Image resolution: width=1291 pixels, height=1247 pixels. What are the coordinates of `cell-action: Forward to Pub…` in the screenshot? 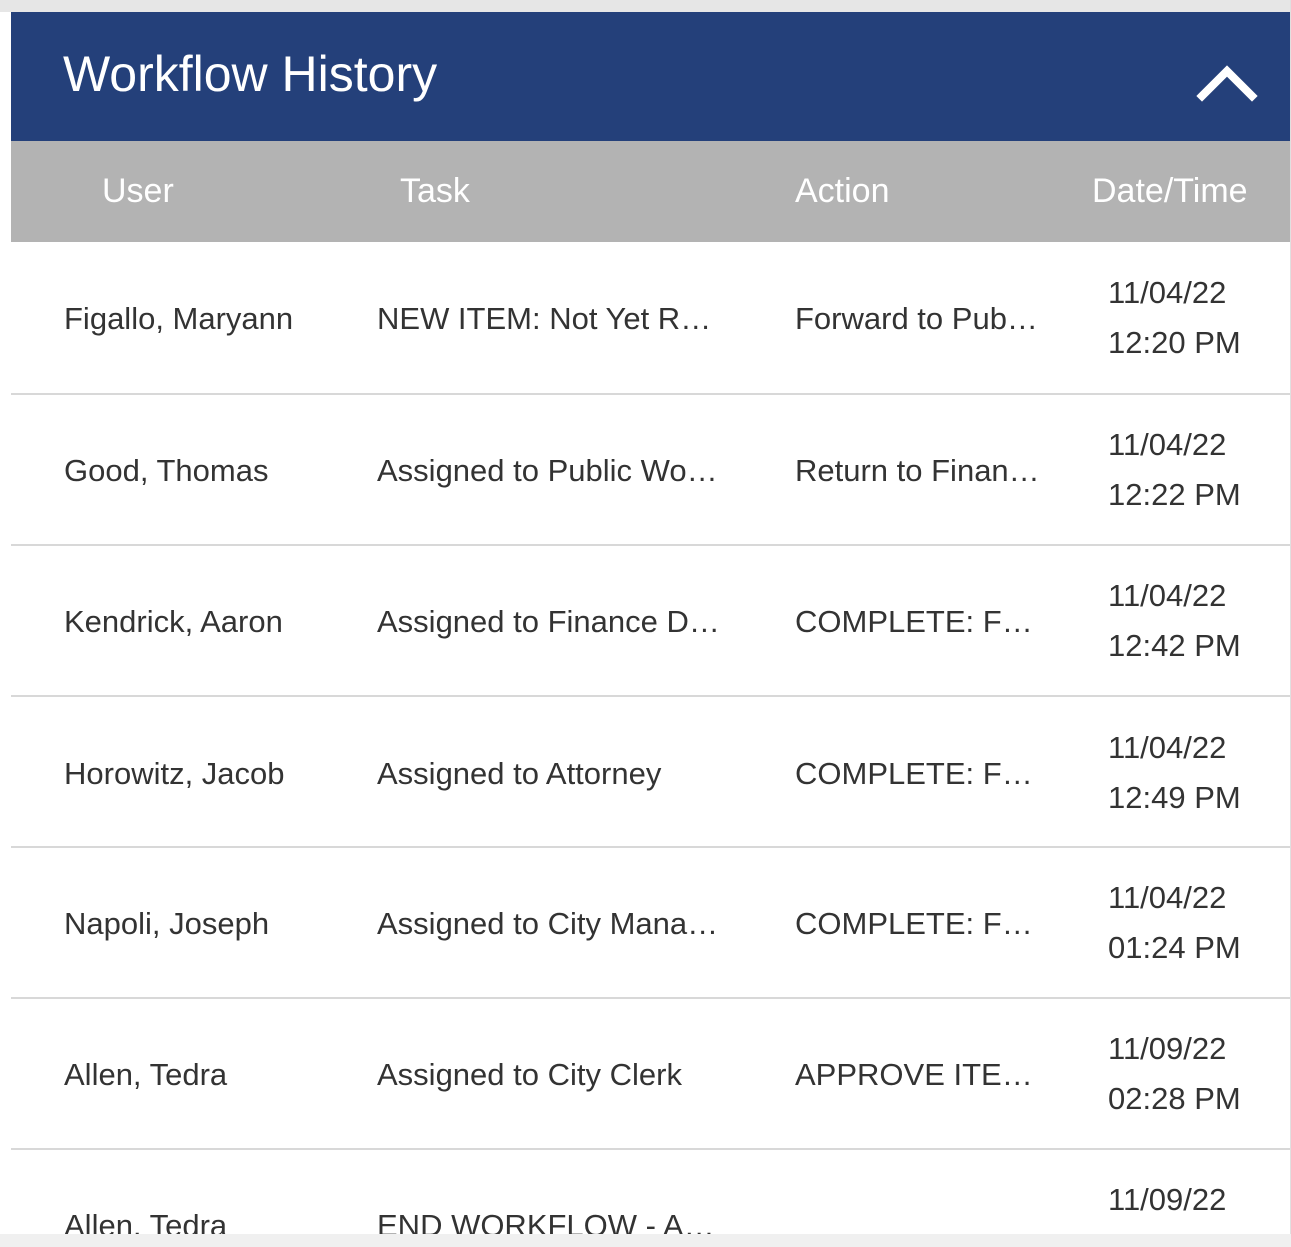 It's located at (916, 318).